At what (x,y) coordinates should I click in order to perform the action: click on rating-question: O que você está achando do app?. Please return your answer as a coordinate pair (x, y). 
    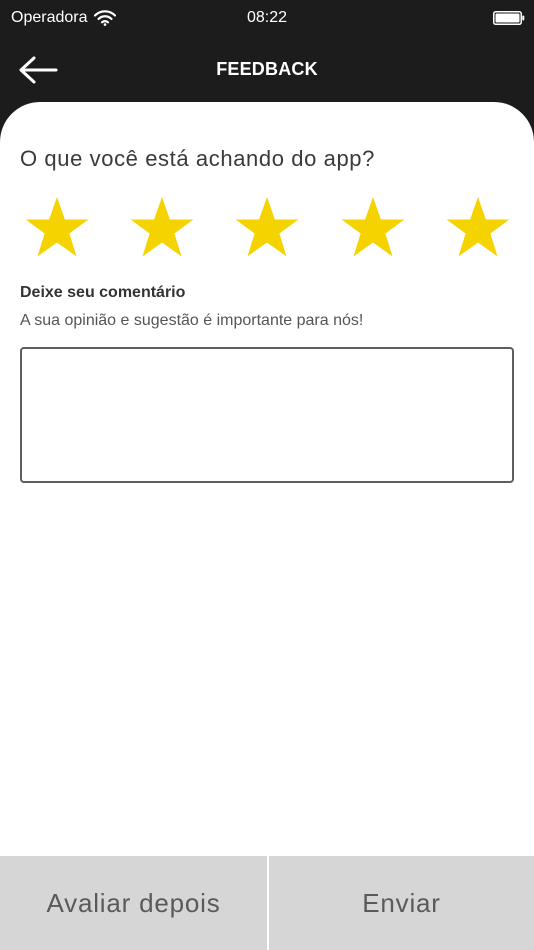
    Looking at the image, I should click on (197, 158).